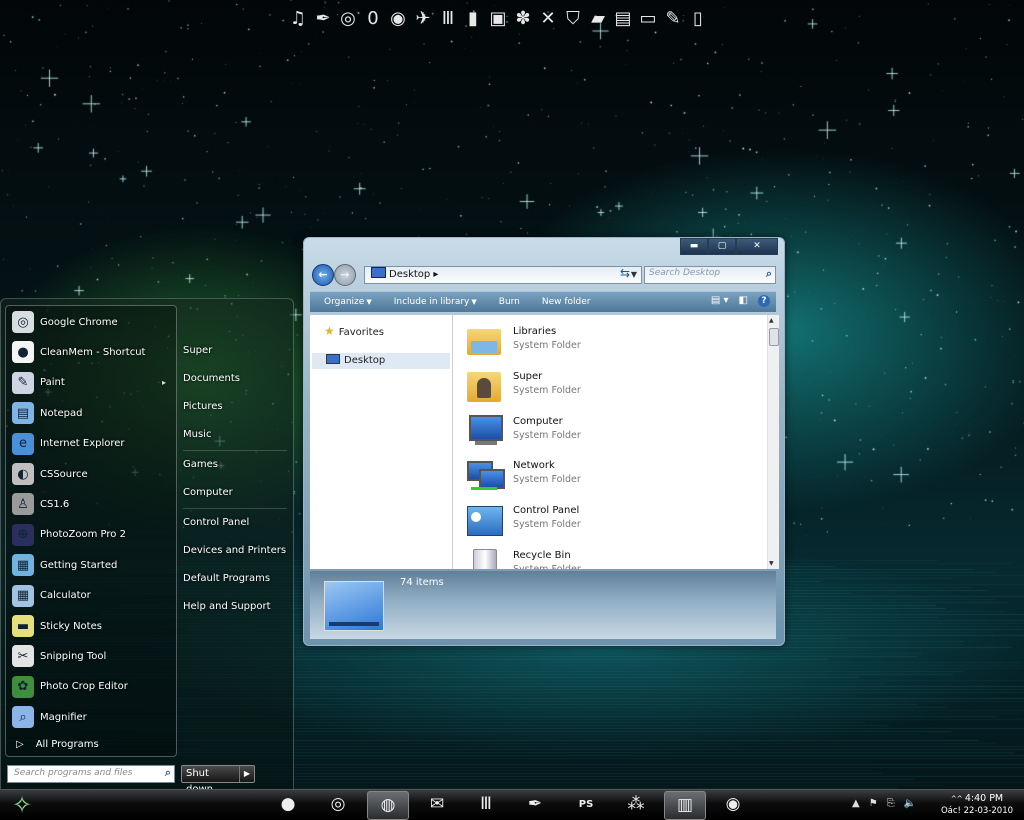 This screenshot has height=820, width=1024. I want to click on brush-icon: ✒, so click(323, 19).